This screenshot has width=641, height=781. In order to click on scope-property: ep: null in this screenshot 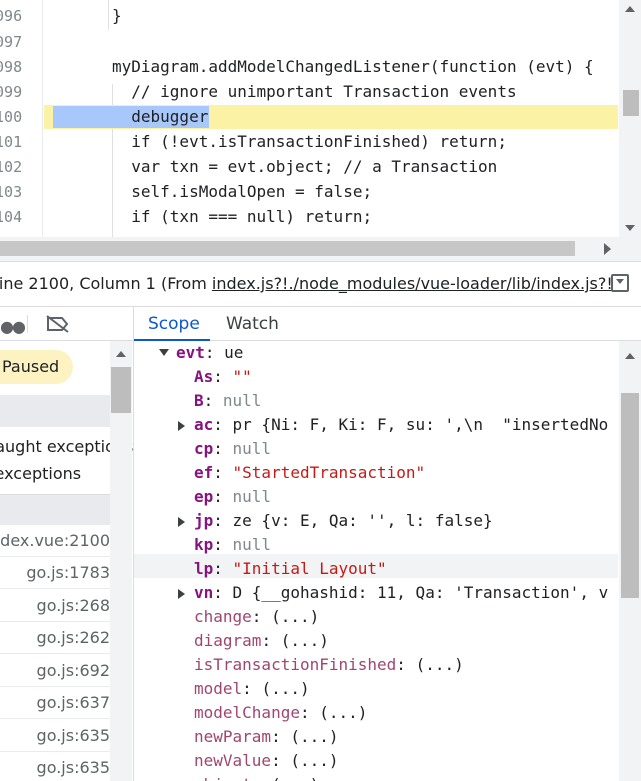, I will do `click(232, 496)`.